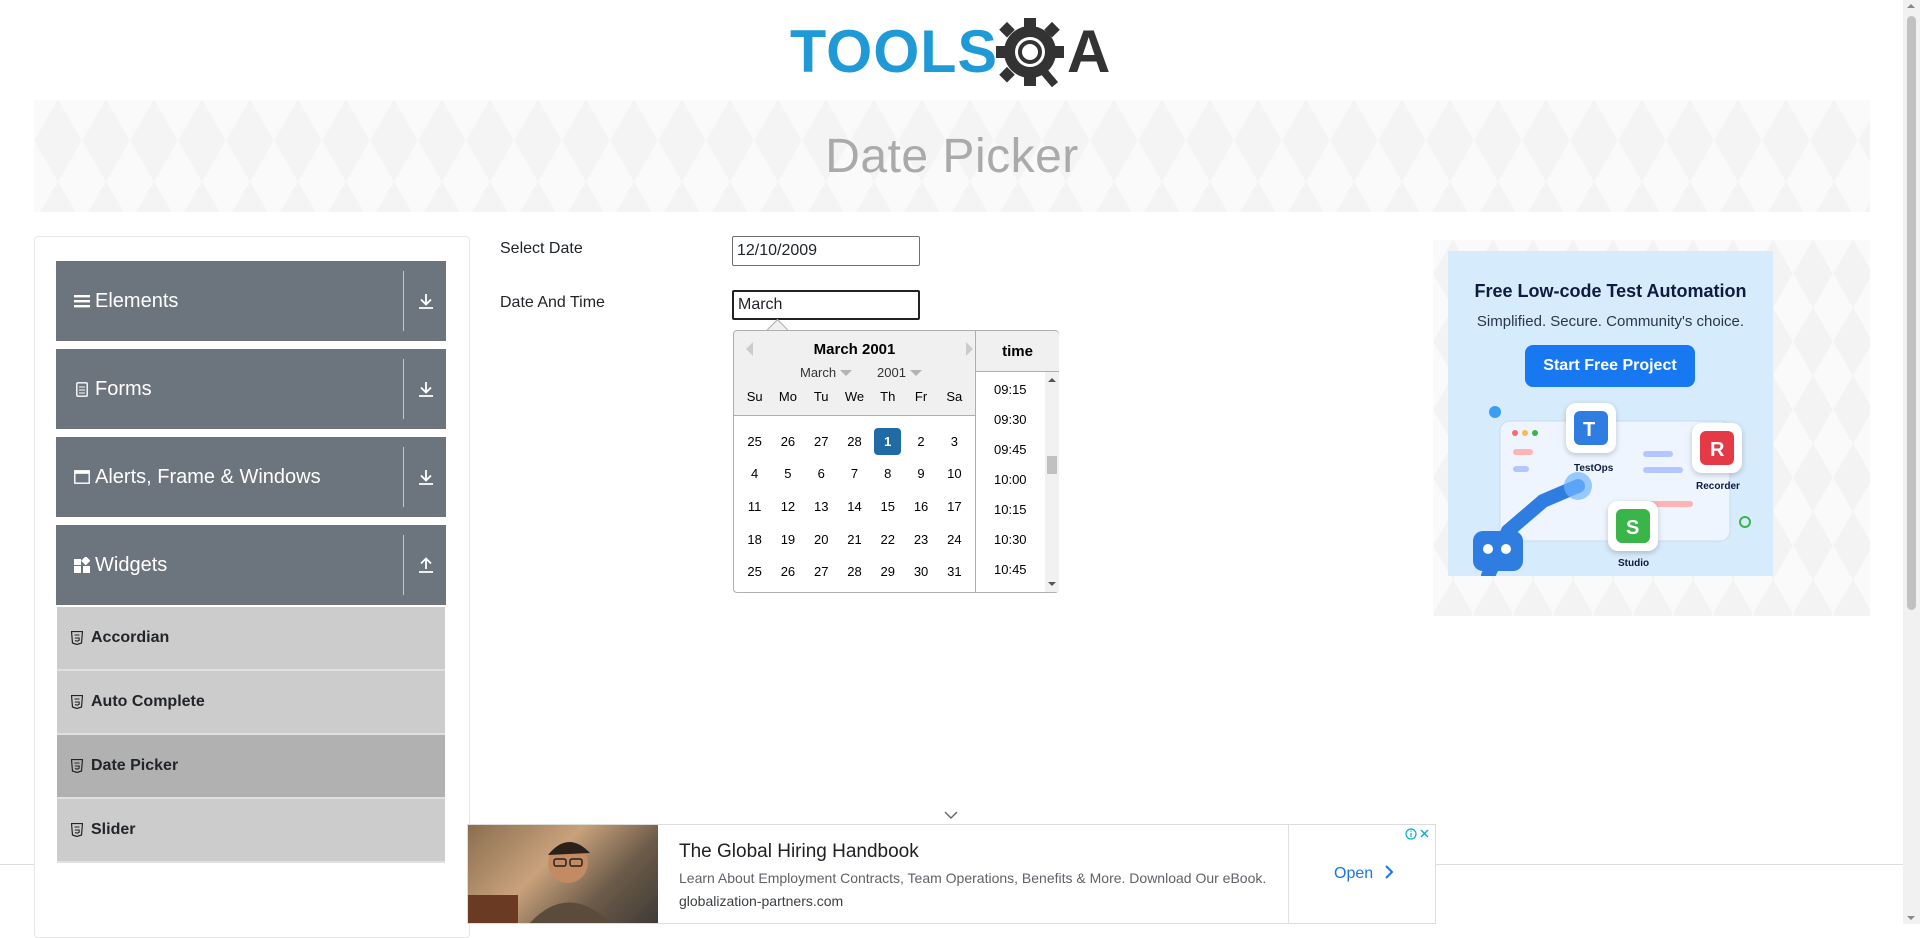 The height and width of the screenshot is (938, 1920). I want to click on ad-open-button: Open, so click(1364, 874).